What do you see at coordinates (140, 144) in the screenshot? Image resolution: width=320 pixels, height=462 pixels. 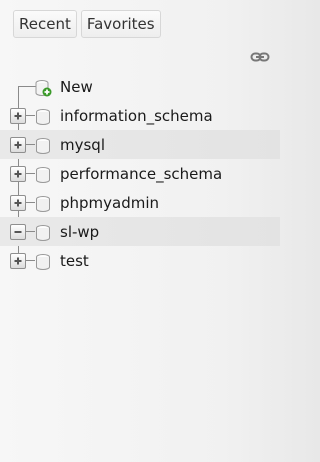 I see `tree-row-database: mysql` at bounding box center [140, 144].